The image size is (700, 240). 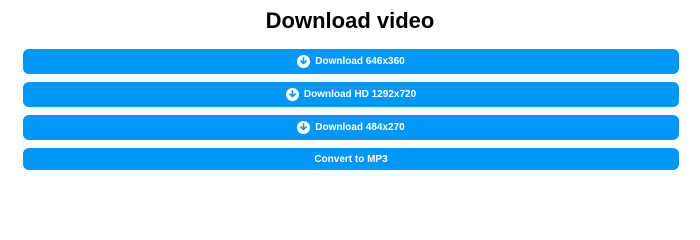 I want to click on download-646x360-button: Download 646x360, so click(x=351, y=61).